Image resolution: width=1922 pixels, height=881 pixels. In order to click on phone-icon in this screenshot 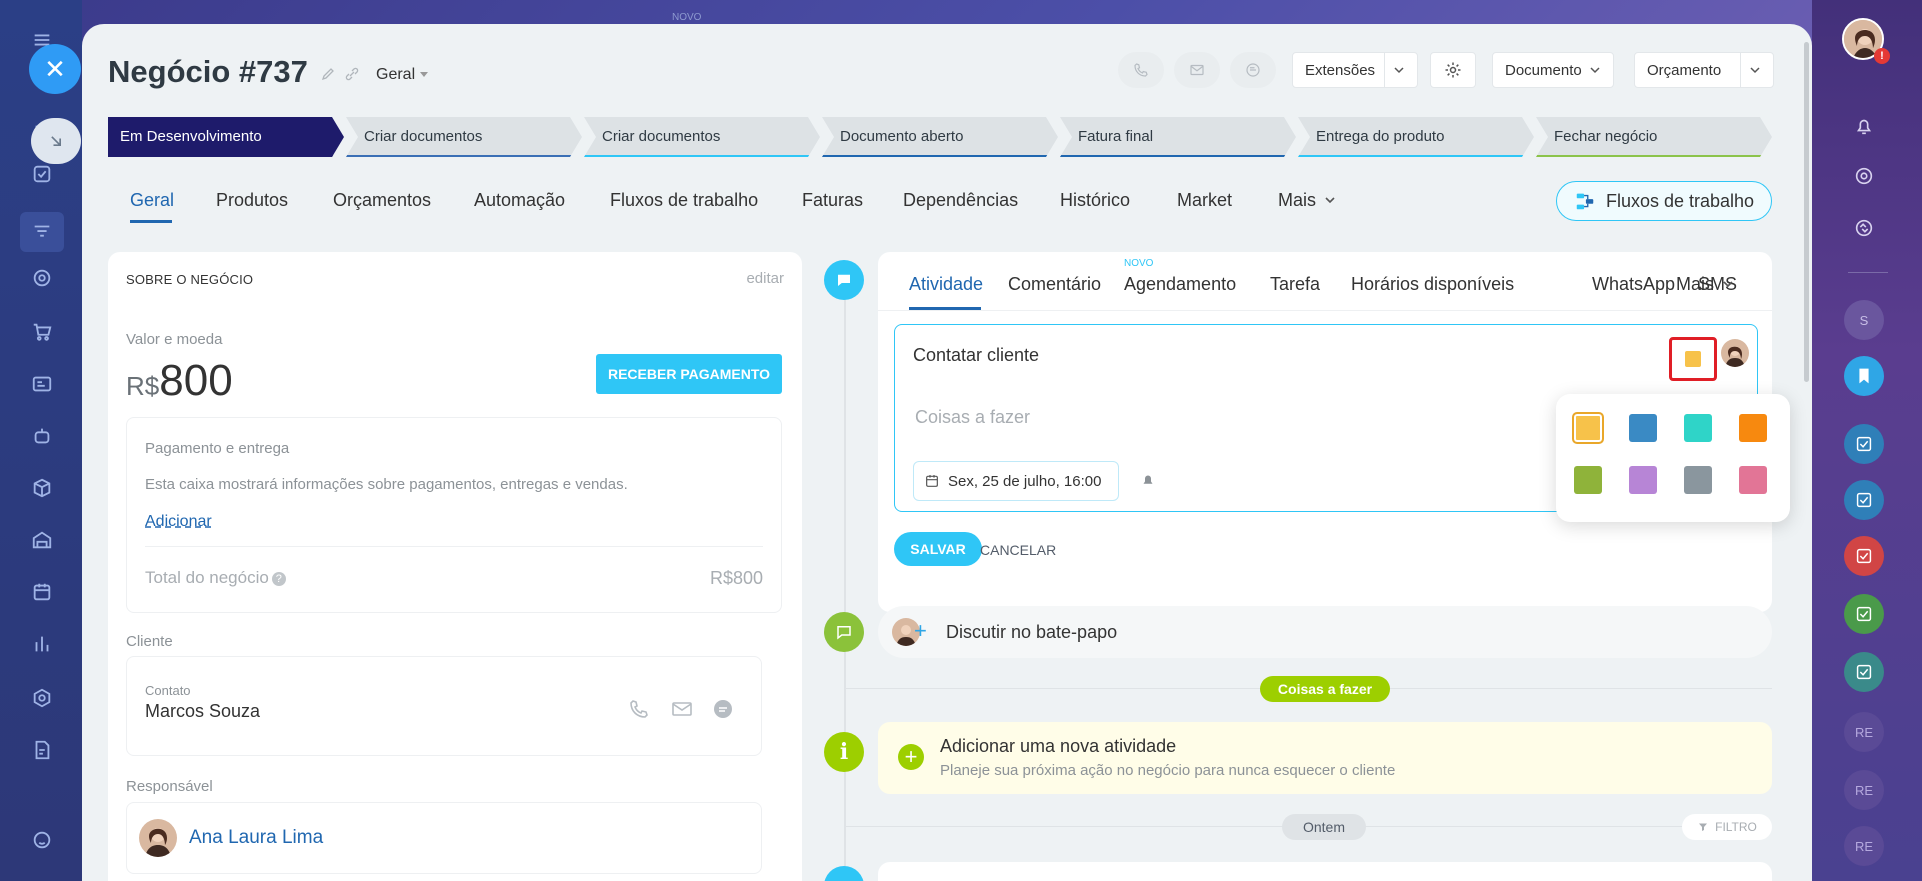, I will do `click(639, 709)`.